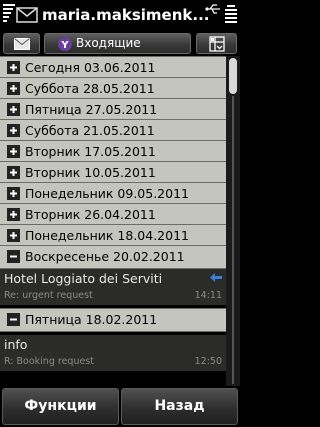 The height and width of the screenshot is (427, 320). What do you see at coordinates (9, 13) in the screenshot?
I see `signal-icon` at bounding box center [9, 13].